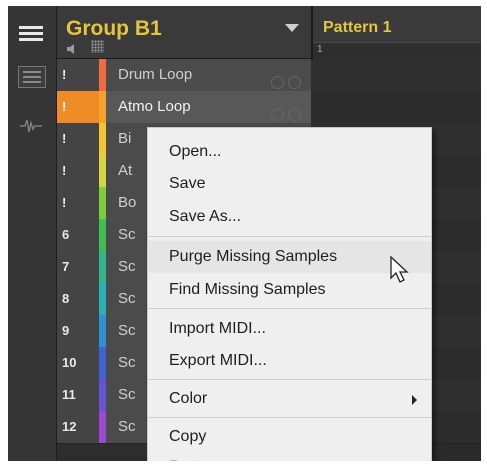 The height and width of the screenshot is (465, 487). What do you see at coordinates (78, 363) in the screenshot?
I see `sound-slot-number: 10` at bounding box center [78, 363].